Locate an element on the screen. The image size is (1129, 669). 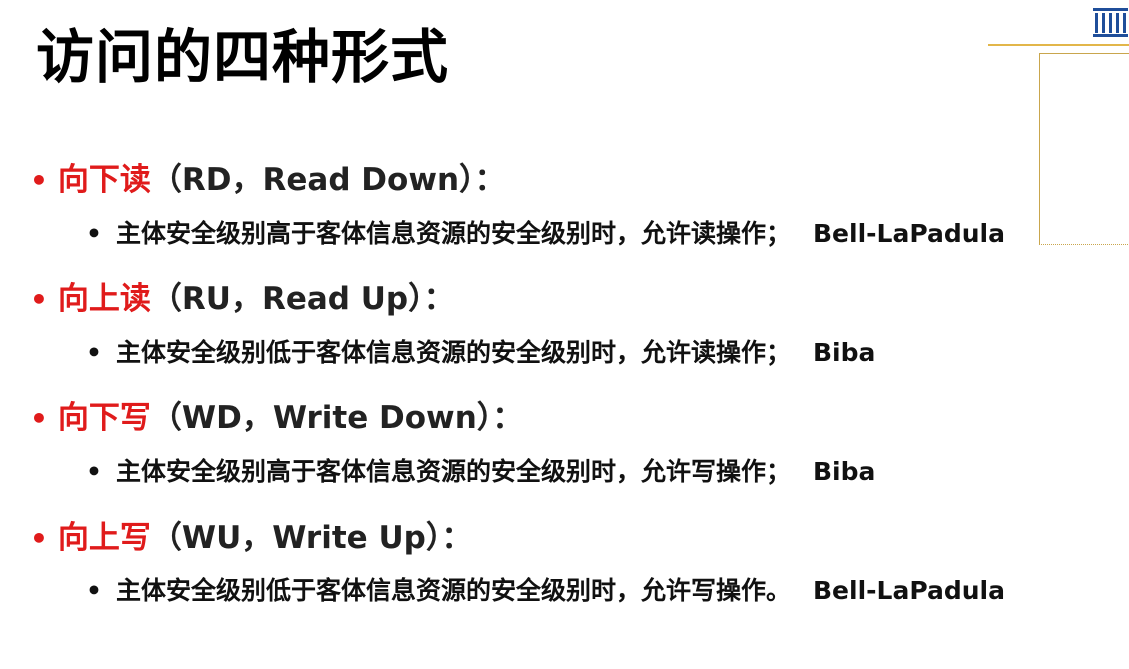
access-mode-label: （RD，Read Down）： is located at coordinates (328, 180).